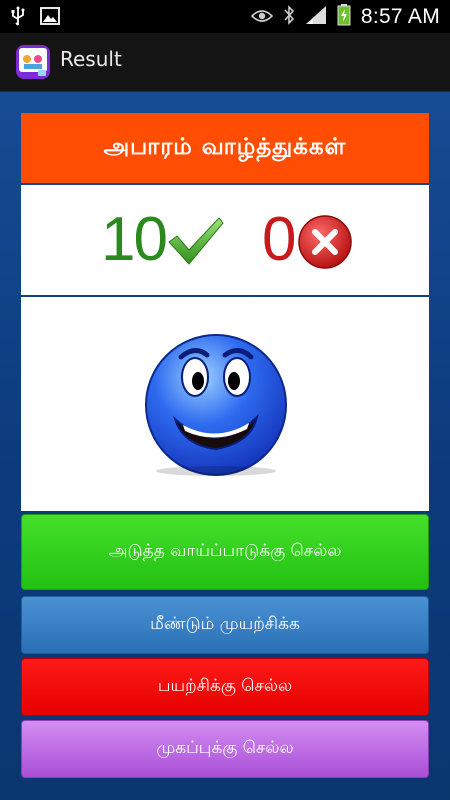  What do you see at coordinates (134, 239) in the screenshot?
I see `correct-count: 10` at bounding box center [134, 239].